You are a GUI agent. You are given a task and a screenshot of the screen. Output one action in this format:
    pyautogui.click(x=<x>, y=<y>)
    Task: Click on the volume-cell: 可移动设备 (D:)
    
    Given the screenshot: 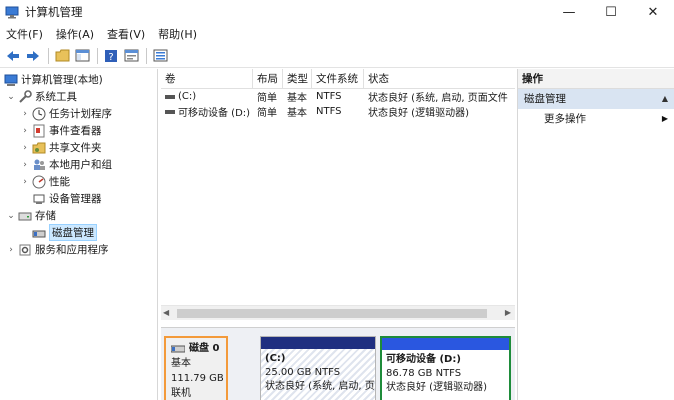 What is the action you would take?
    pyautogui.click(x=207, y=111)
    